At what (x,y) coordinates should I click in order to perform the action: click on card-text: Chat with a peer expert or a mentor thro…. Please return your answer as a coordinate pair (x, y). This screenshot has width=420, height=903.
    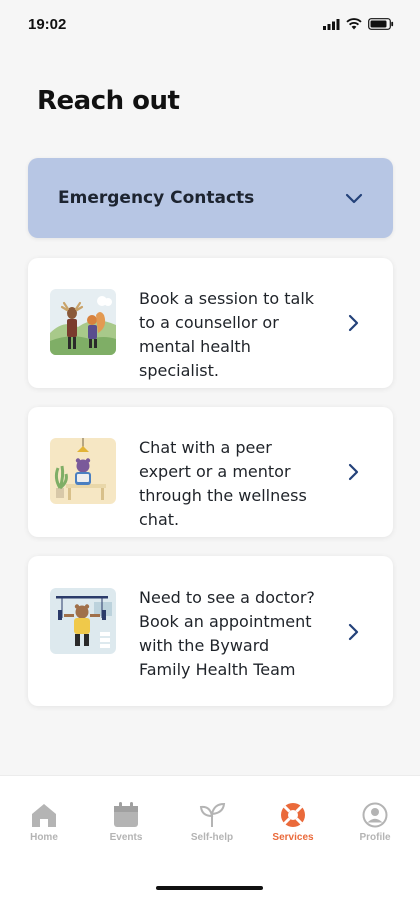
    Looking at the image, I should click on (223, 483).